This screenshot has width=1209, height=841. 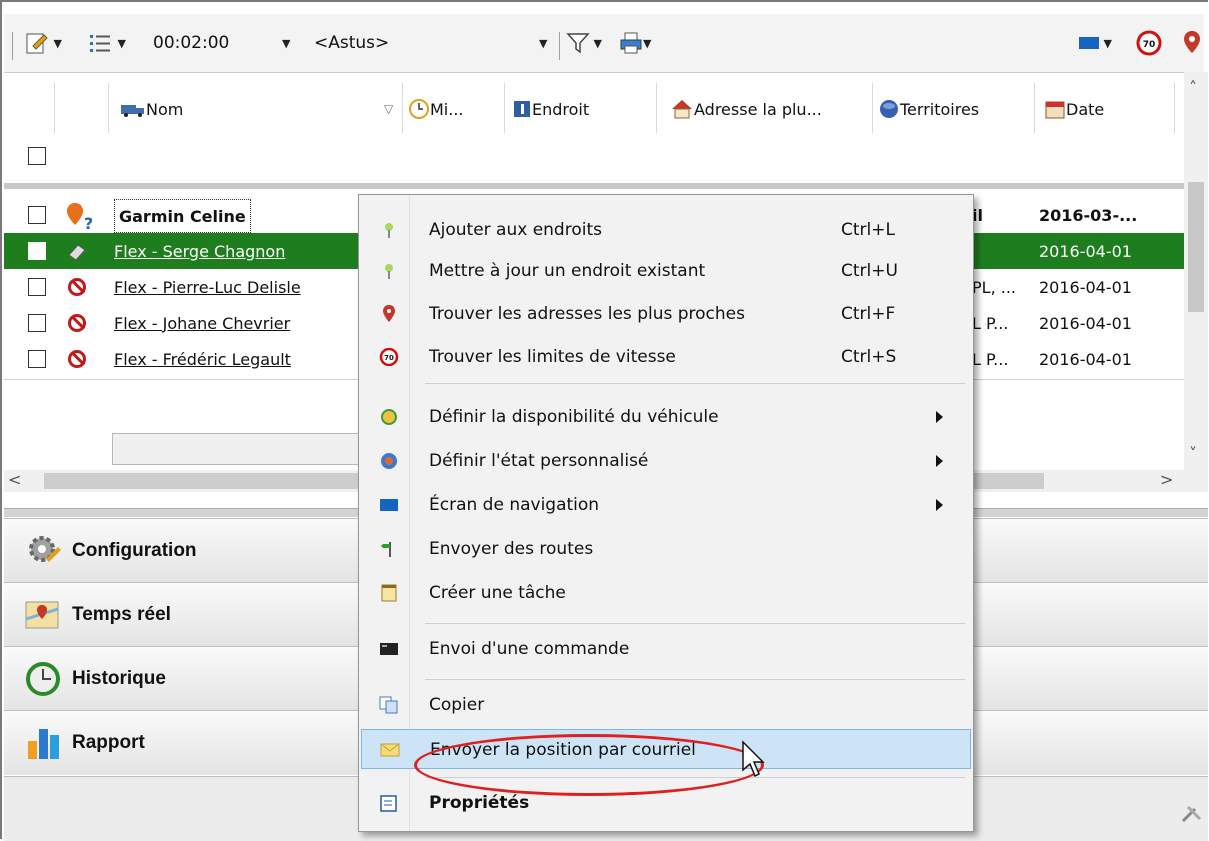 What do you see at coordinates (202, 323) in the screenshot?
I see `row-name: Flex - Johane Chevrier` at bounding box center [202, 323].